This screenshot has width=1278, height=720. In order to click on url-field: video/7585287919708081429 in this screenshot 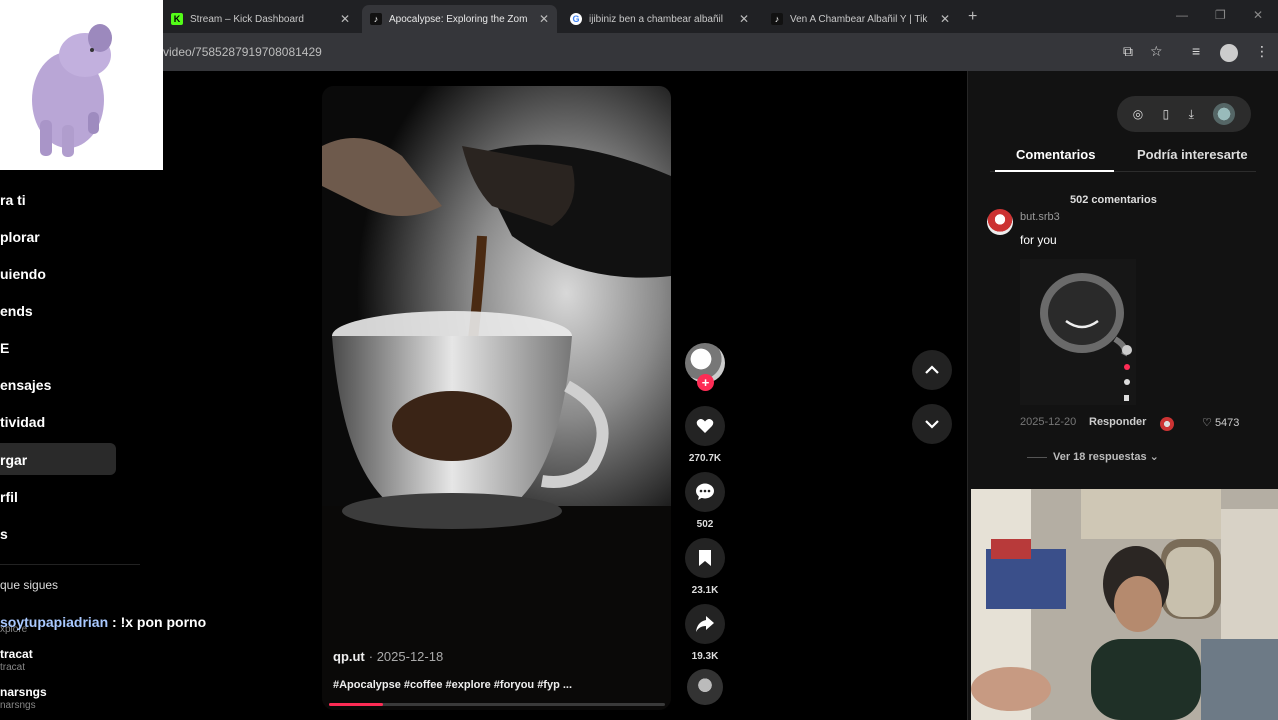, I will do `click(242, 52)`.